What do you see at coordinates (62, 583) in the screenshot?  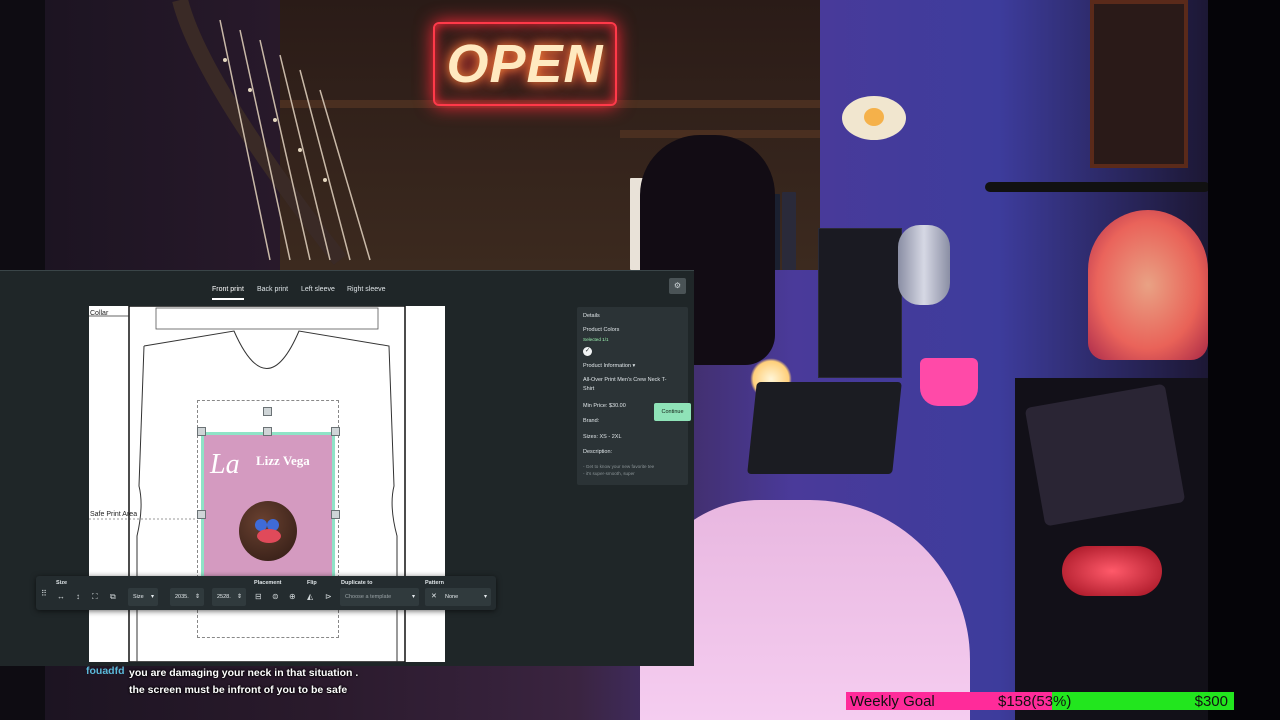 I see `size-label: Size` at bounding box center [62, 583].